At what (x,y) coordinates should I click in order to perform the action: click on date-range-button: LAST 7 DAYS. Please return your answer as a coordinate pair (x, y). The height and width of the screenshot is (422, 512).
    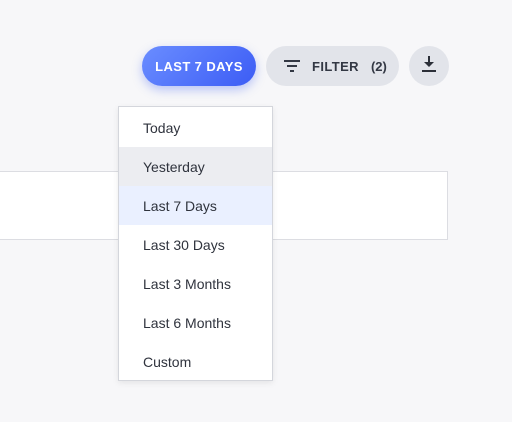
    Looking at the image, I should click on (199, 66).